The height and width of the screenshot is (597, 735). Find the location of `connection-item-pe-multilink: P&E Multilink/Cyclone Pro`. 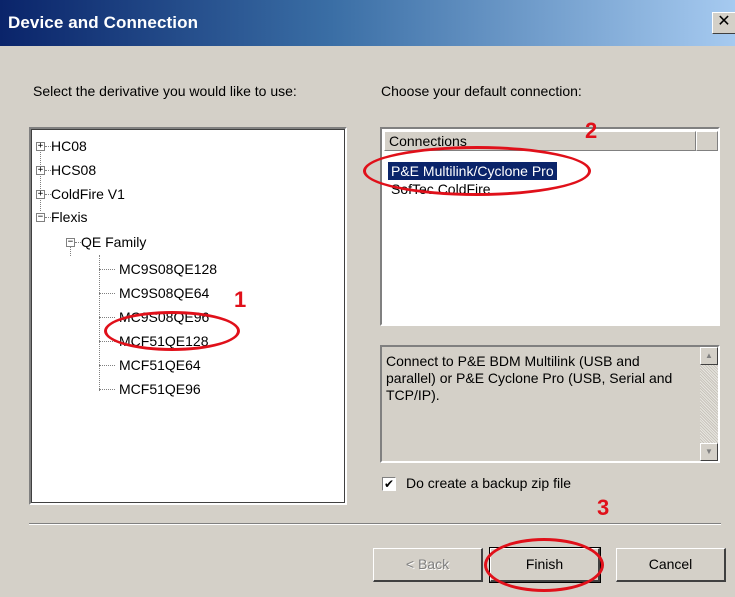

connection-item-pe-multilink: P&E Multilink/Cyclone Pro is located at coordinates (472, 171).